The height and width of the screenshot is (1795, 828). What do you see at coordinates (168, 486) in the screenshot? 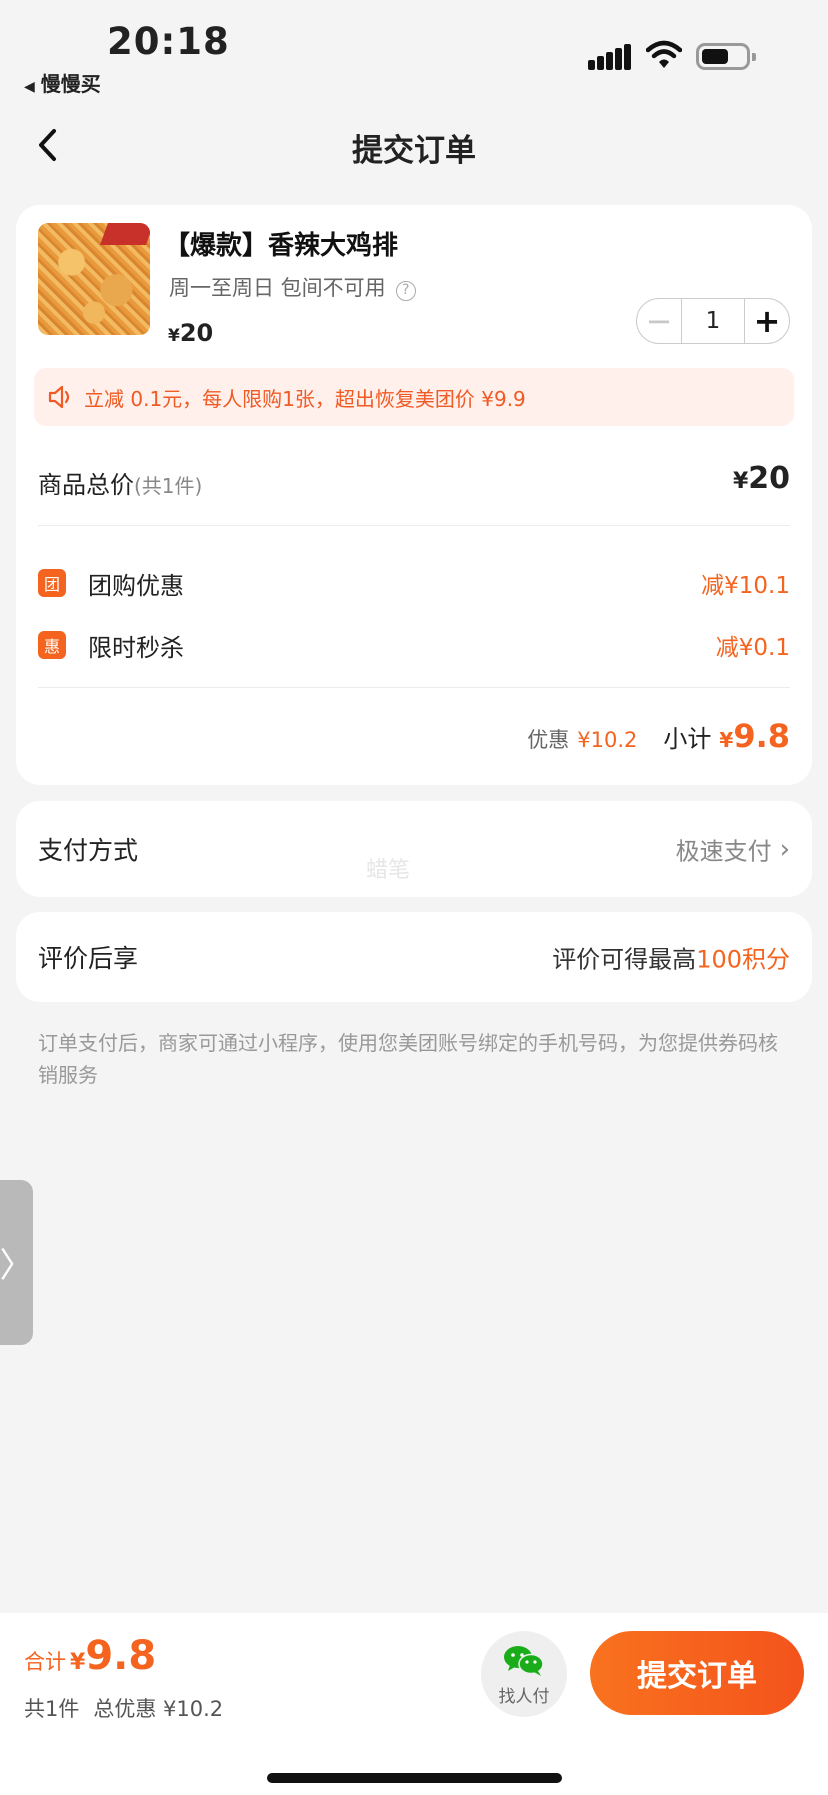
I see `goods-count: (共1件)` at bounding box center [168, 486].